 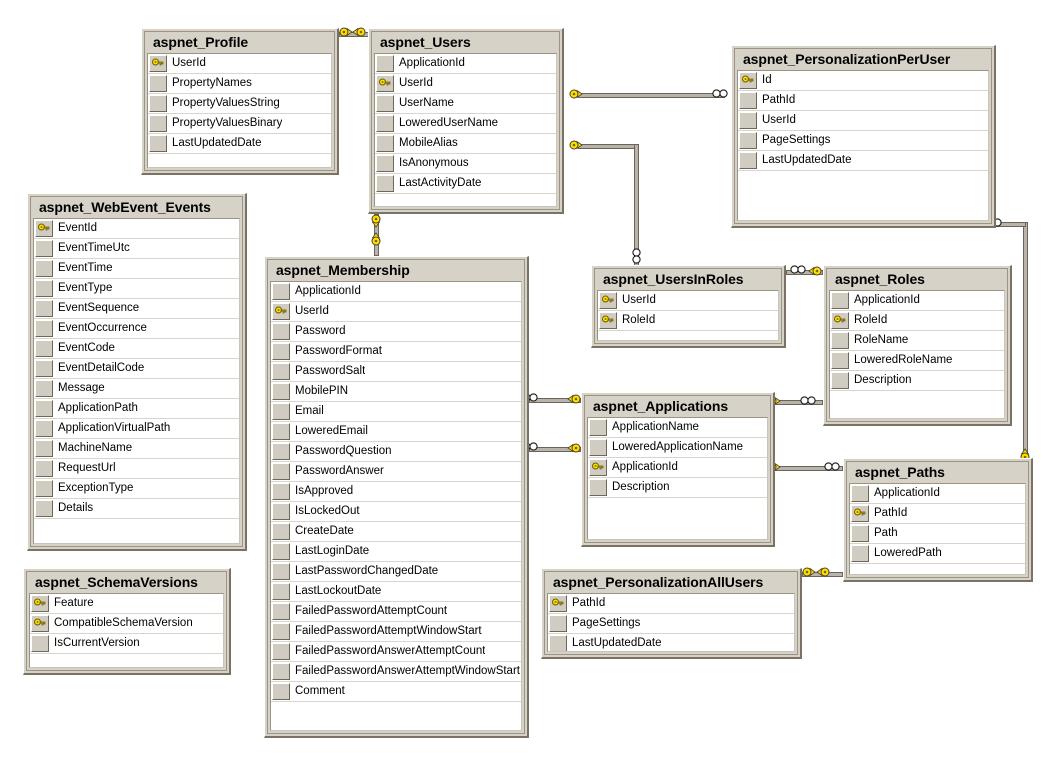 What do you see at coordinates (136, 389) in the screenshot?
I see `column-row: Message` at bounding box center [136, 389].